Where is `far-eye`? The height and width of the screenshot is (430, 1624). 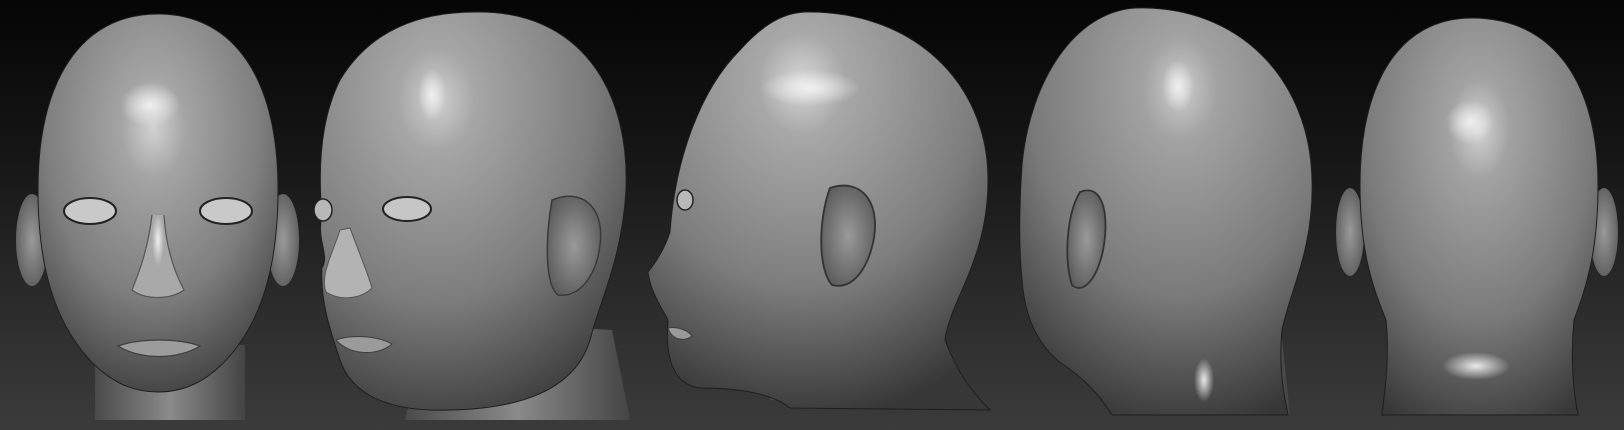
far-eye is located at coordinates (323, 210).